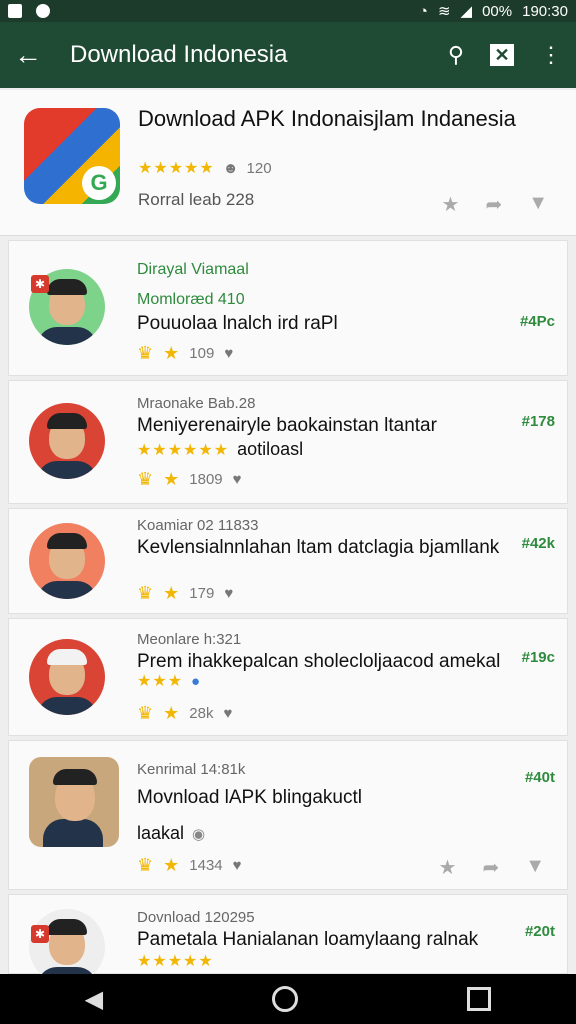  What do you see at coordinates (327, 118) in the screenshot?
I see `featured-app-title: Download APK Indonaisjlam Indanesia` at bounding box center [327, 118].